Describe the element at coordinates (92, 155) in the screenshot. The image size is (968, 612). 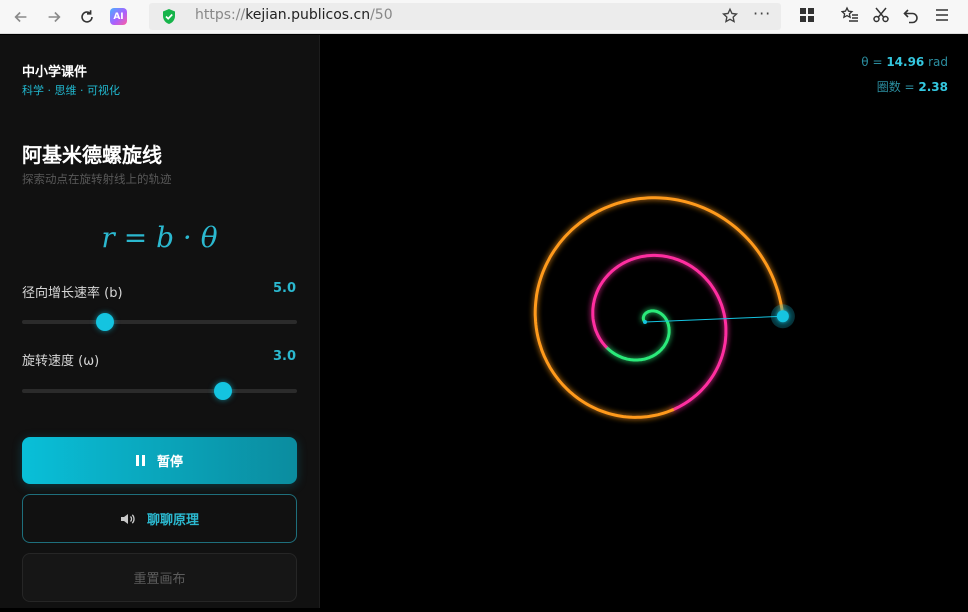
I see `page-title: 阿基米德螺旋线` at that location.